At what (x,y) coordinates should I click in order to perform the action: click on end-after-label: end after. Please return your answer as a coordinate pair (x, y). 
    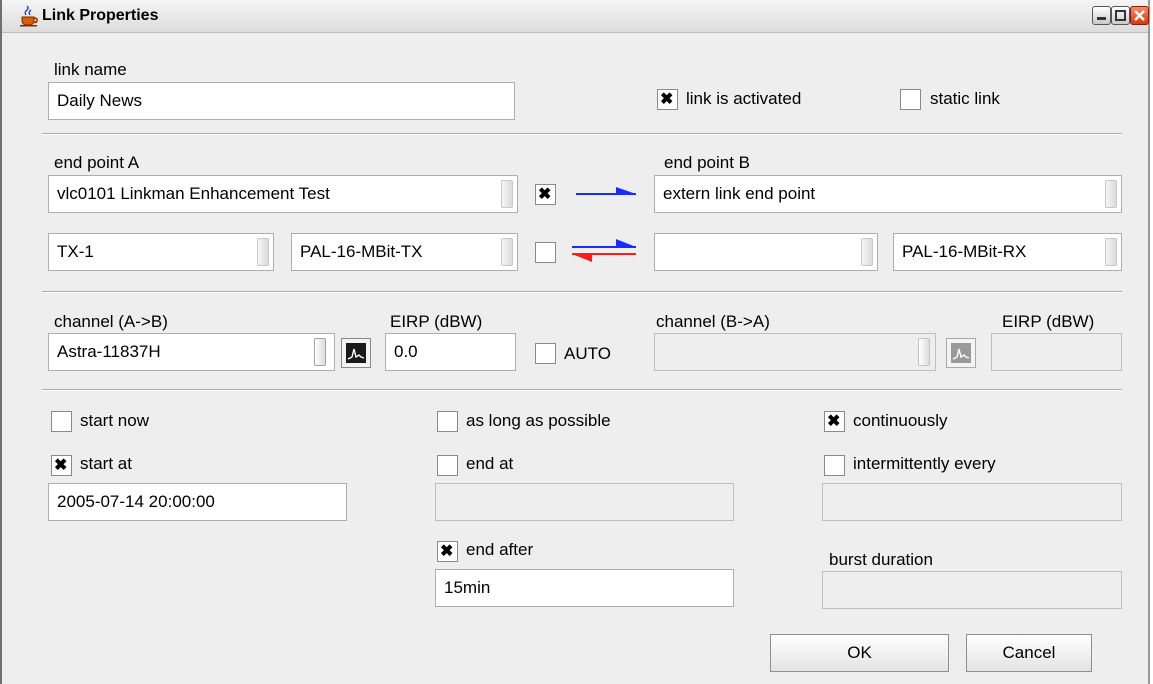
    Looking at the image, I should click on (500, 549).